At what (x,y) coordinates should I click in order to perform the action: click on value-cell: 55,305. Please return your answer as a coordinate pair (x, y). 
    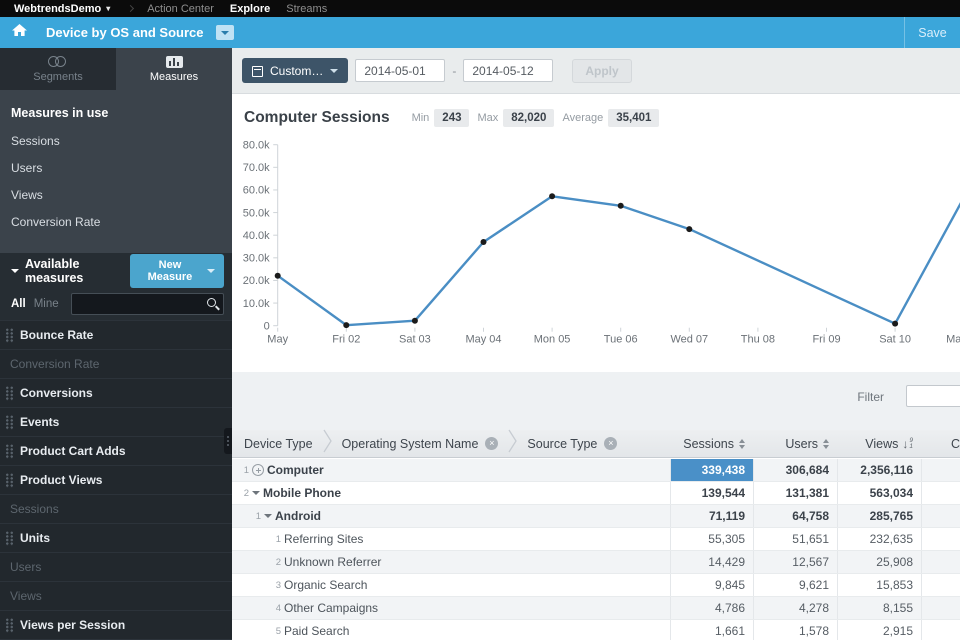
    Looking at the image, I should click on (711, 539).